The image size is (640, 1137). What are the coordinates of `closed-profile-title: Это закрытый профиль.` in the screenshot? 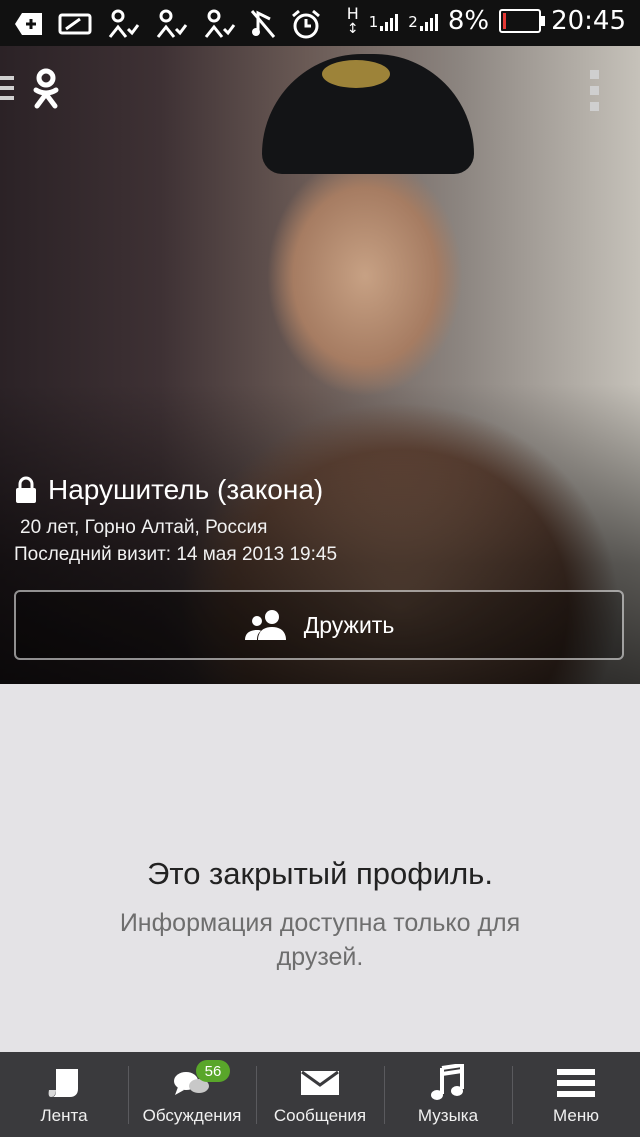 It's located at (320, 873).